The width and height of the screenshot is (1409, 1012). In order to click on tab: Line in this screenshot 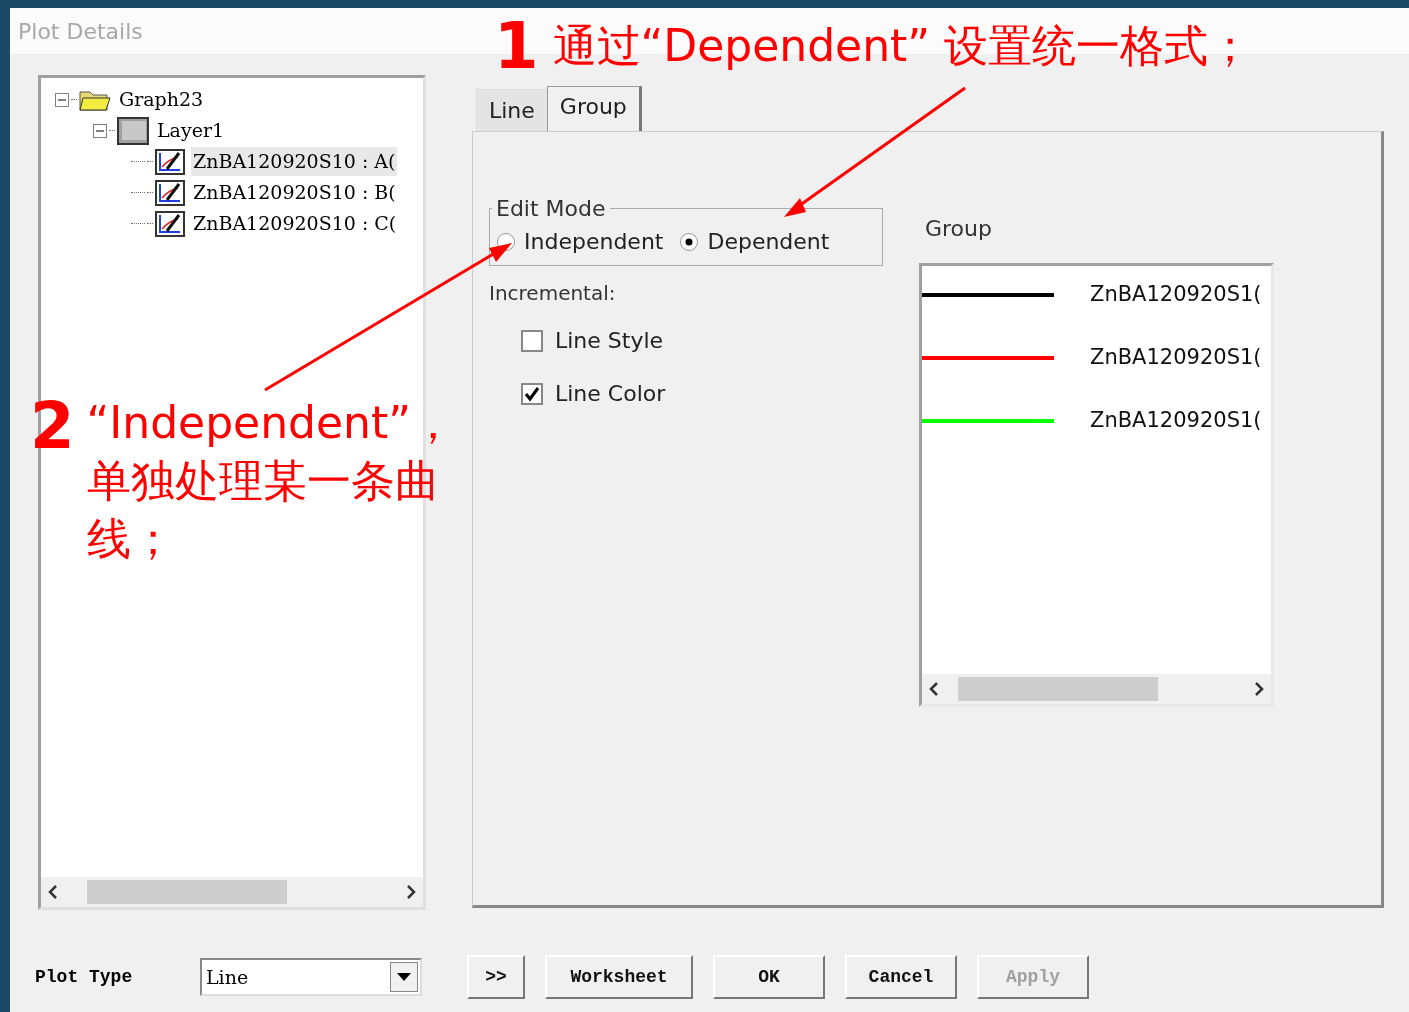, I will do `click(511, 110)`.